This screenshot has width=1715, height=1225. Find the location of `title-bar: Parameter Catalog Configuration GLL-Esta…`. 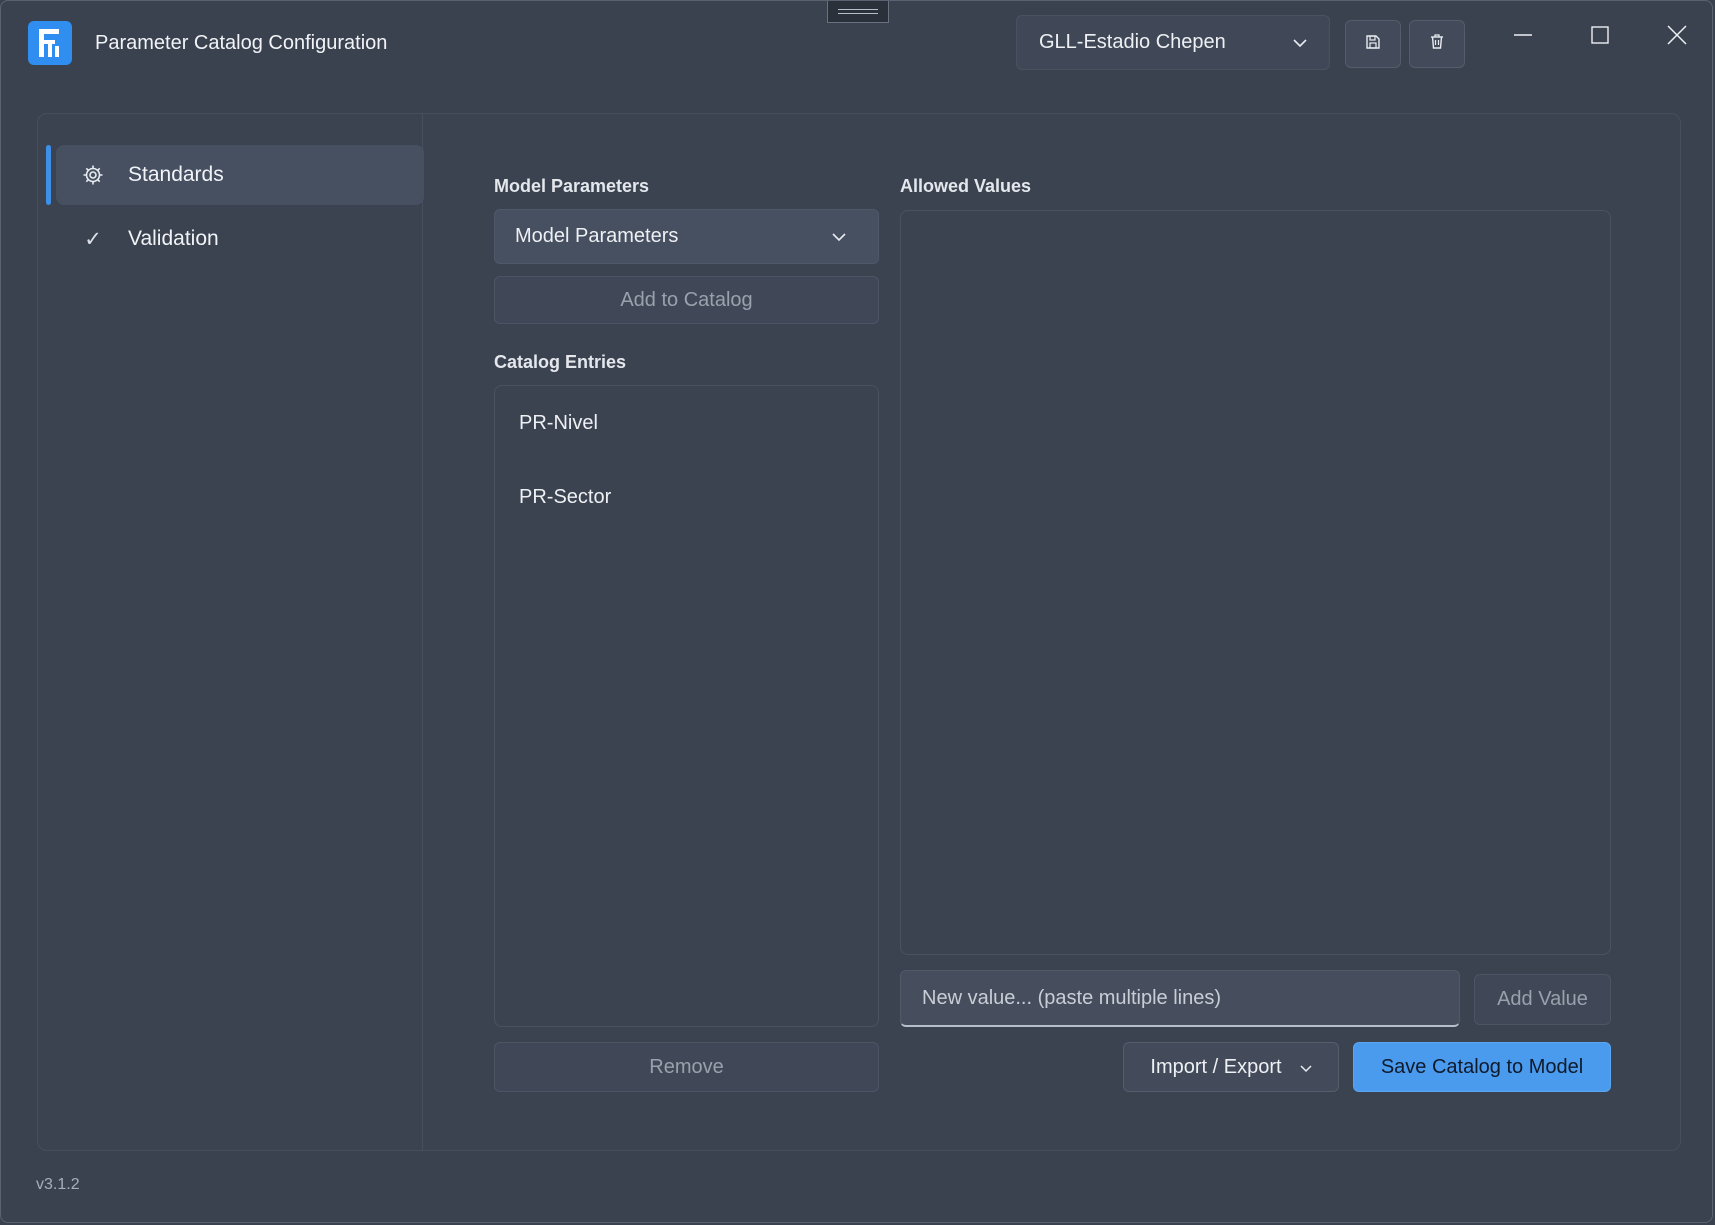

title-bar: Parameter Catalog Configuration GLL-Esta… is located at coordinates (856, 46).